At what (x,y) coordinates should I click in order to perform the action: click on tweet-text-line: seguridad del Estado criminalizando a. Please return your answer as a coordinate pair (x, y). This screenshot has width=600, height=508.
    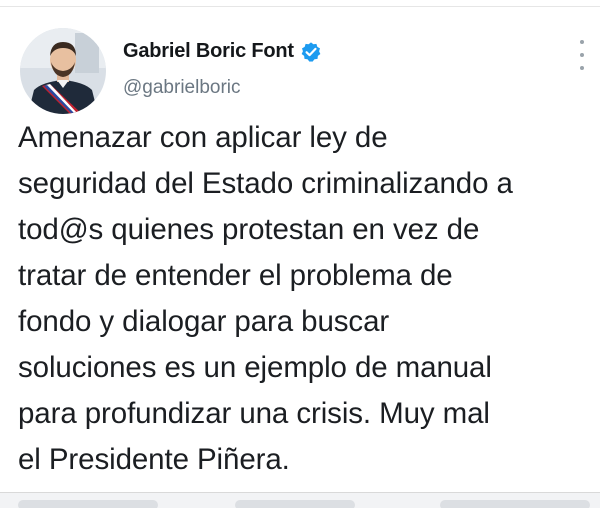
    Looking at the image, I should click on (265, 183).